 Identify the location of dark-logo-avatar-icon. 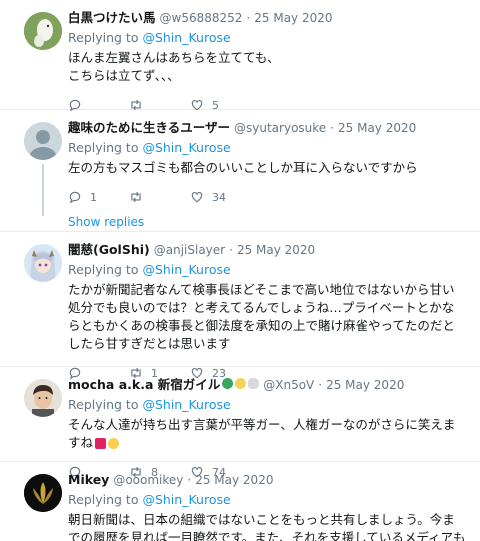
(43, 493).